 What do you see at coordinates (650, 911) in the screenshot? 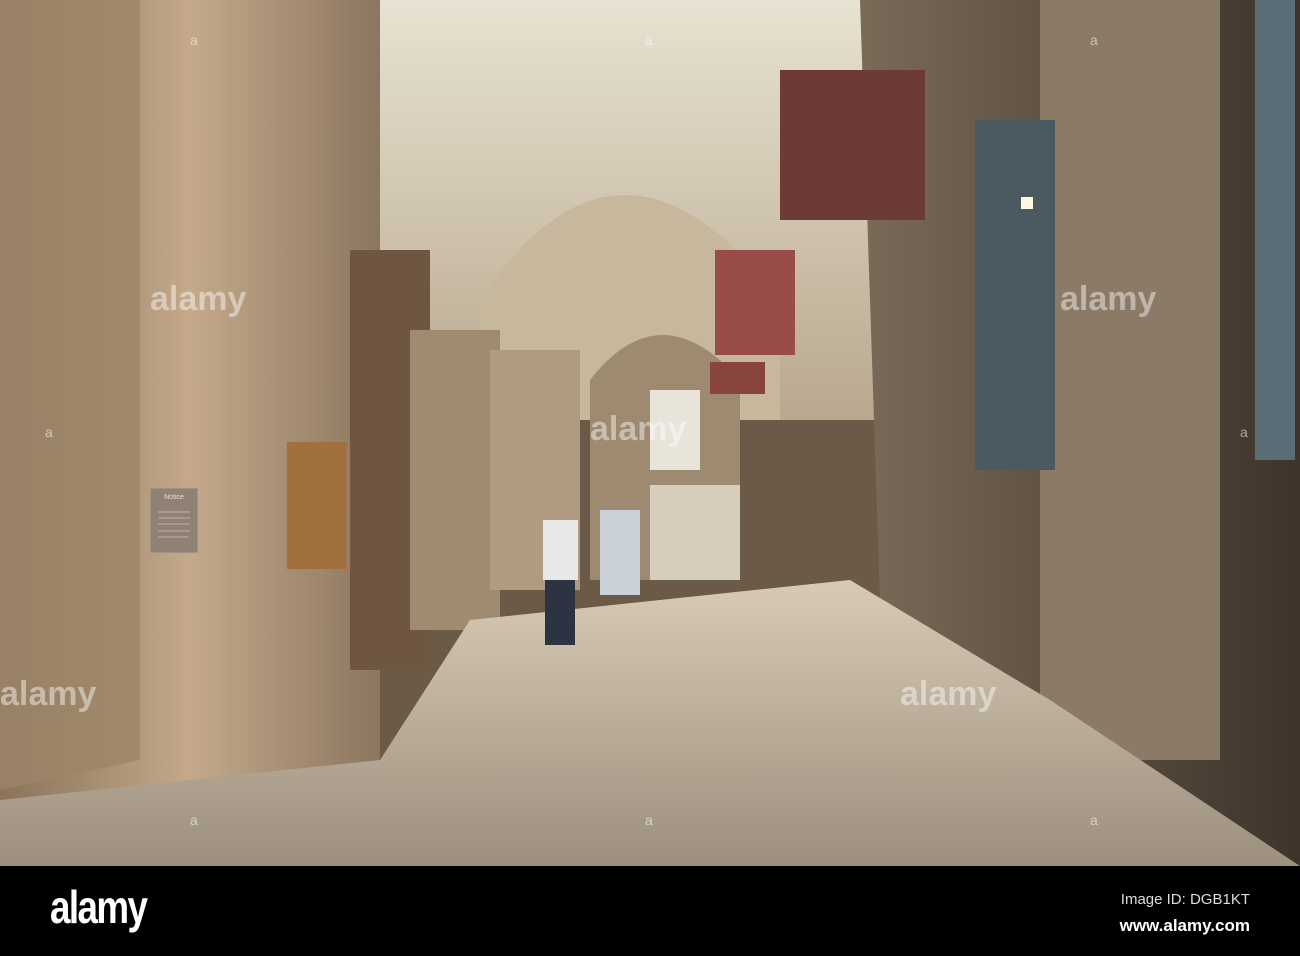
I see `watermark-footer: alamy Image ID: DGB1KT www.alamy.com` at bounding box center [650, 911].